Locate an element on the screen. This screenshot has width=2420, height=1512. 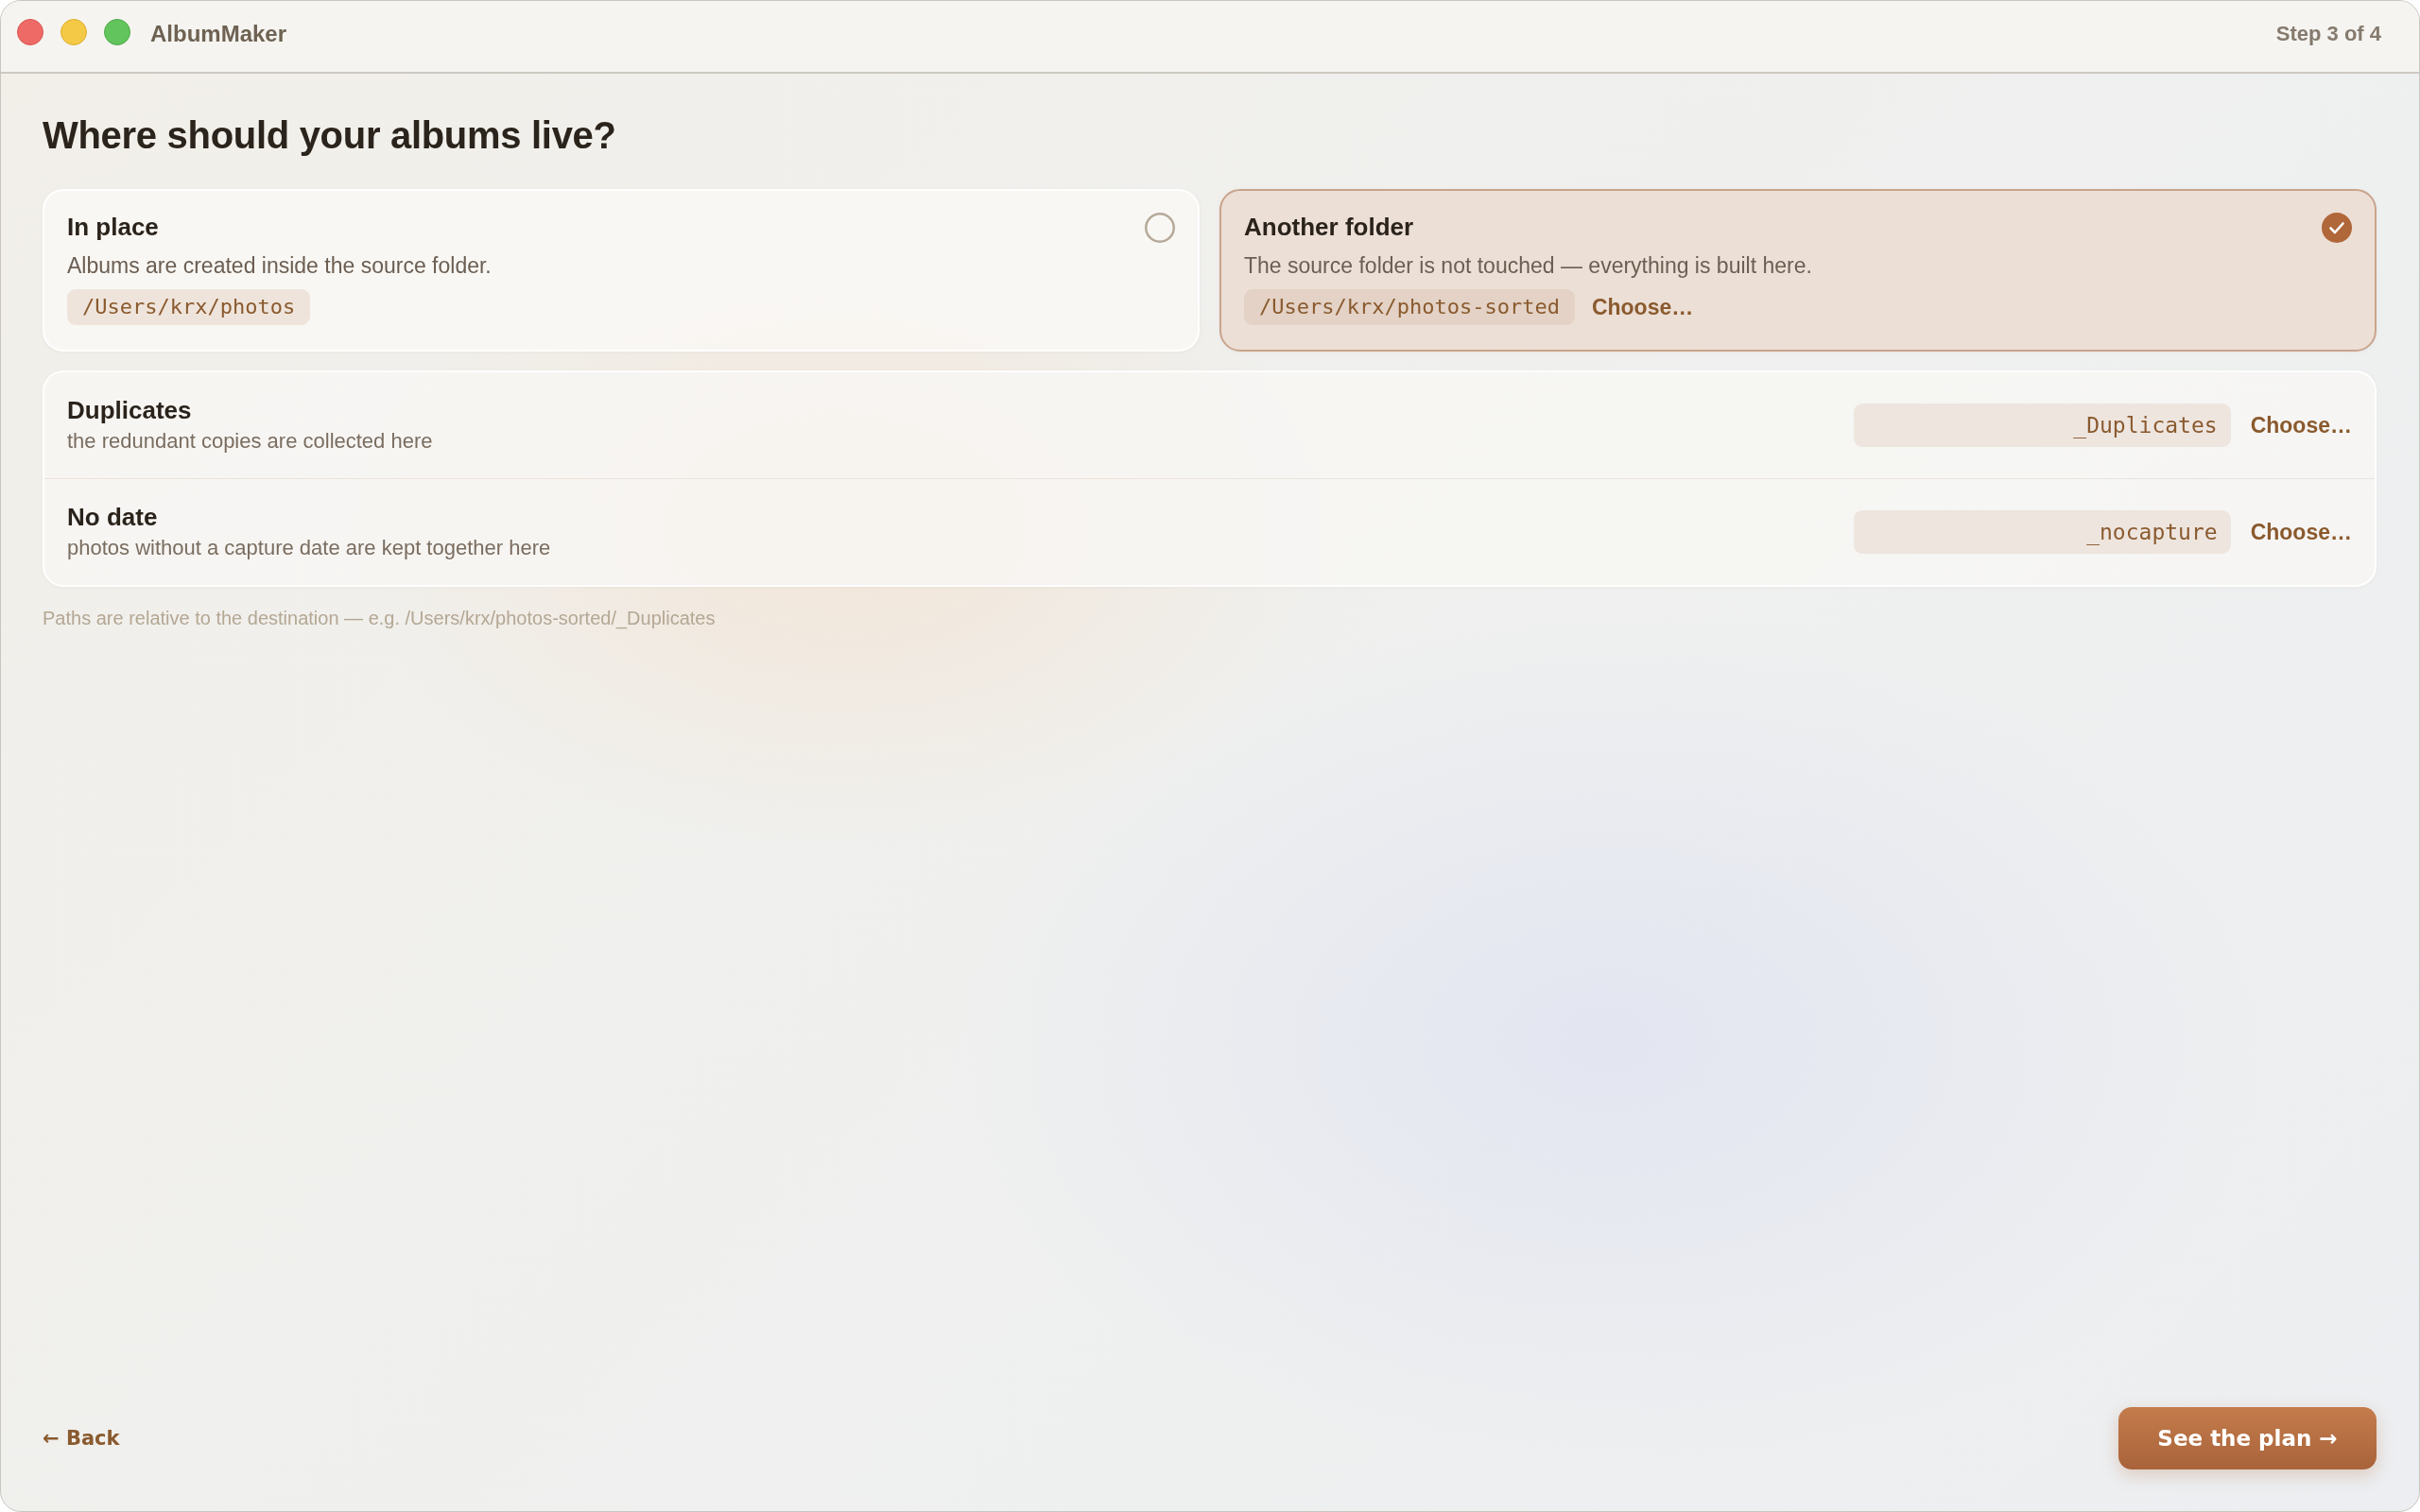
folder-path: /Users/krx/photos-sorted is located at coordinates (1409, 307).